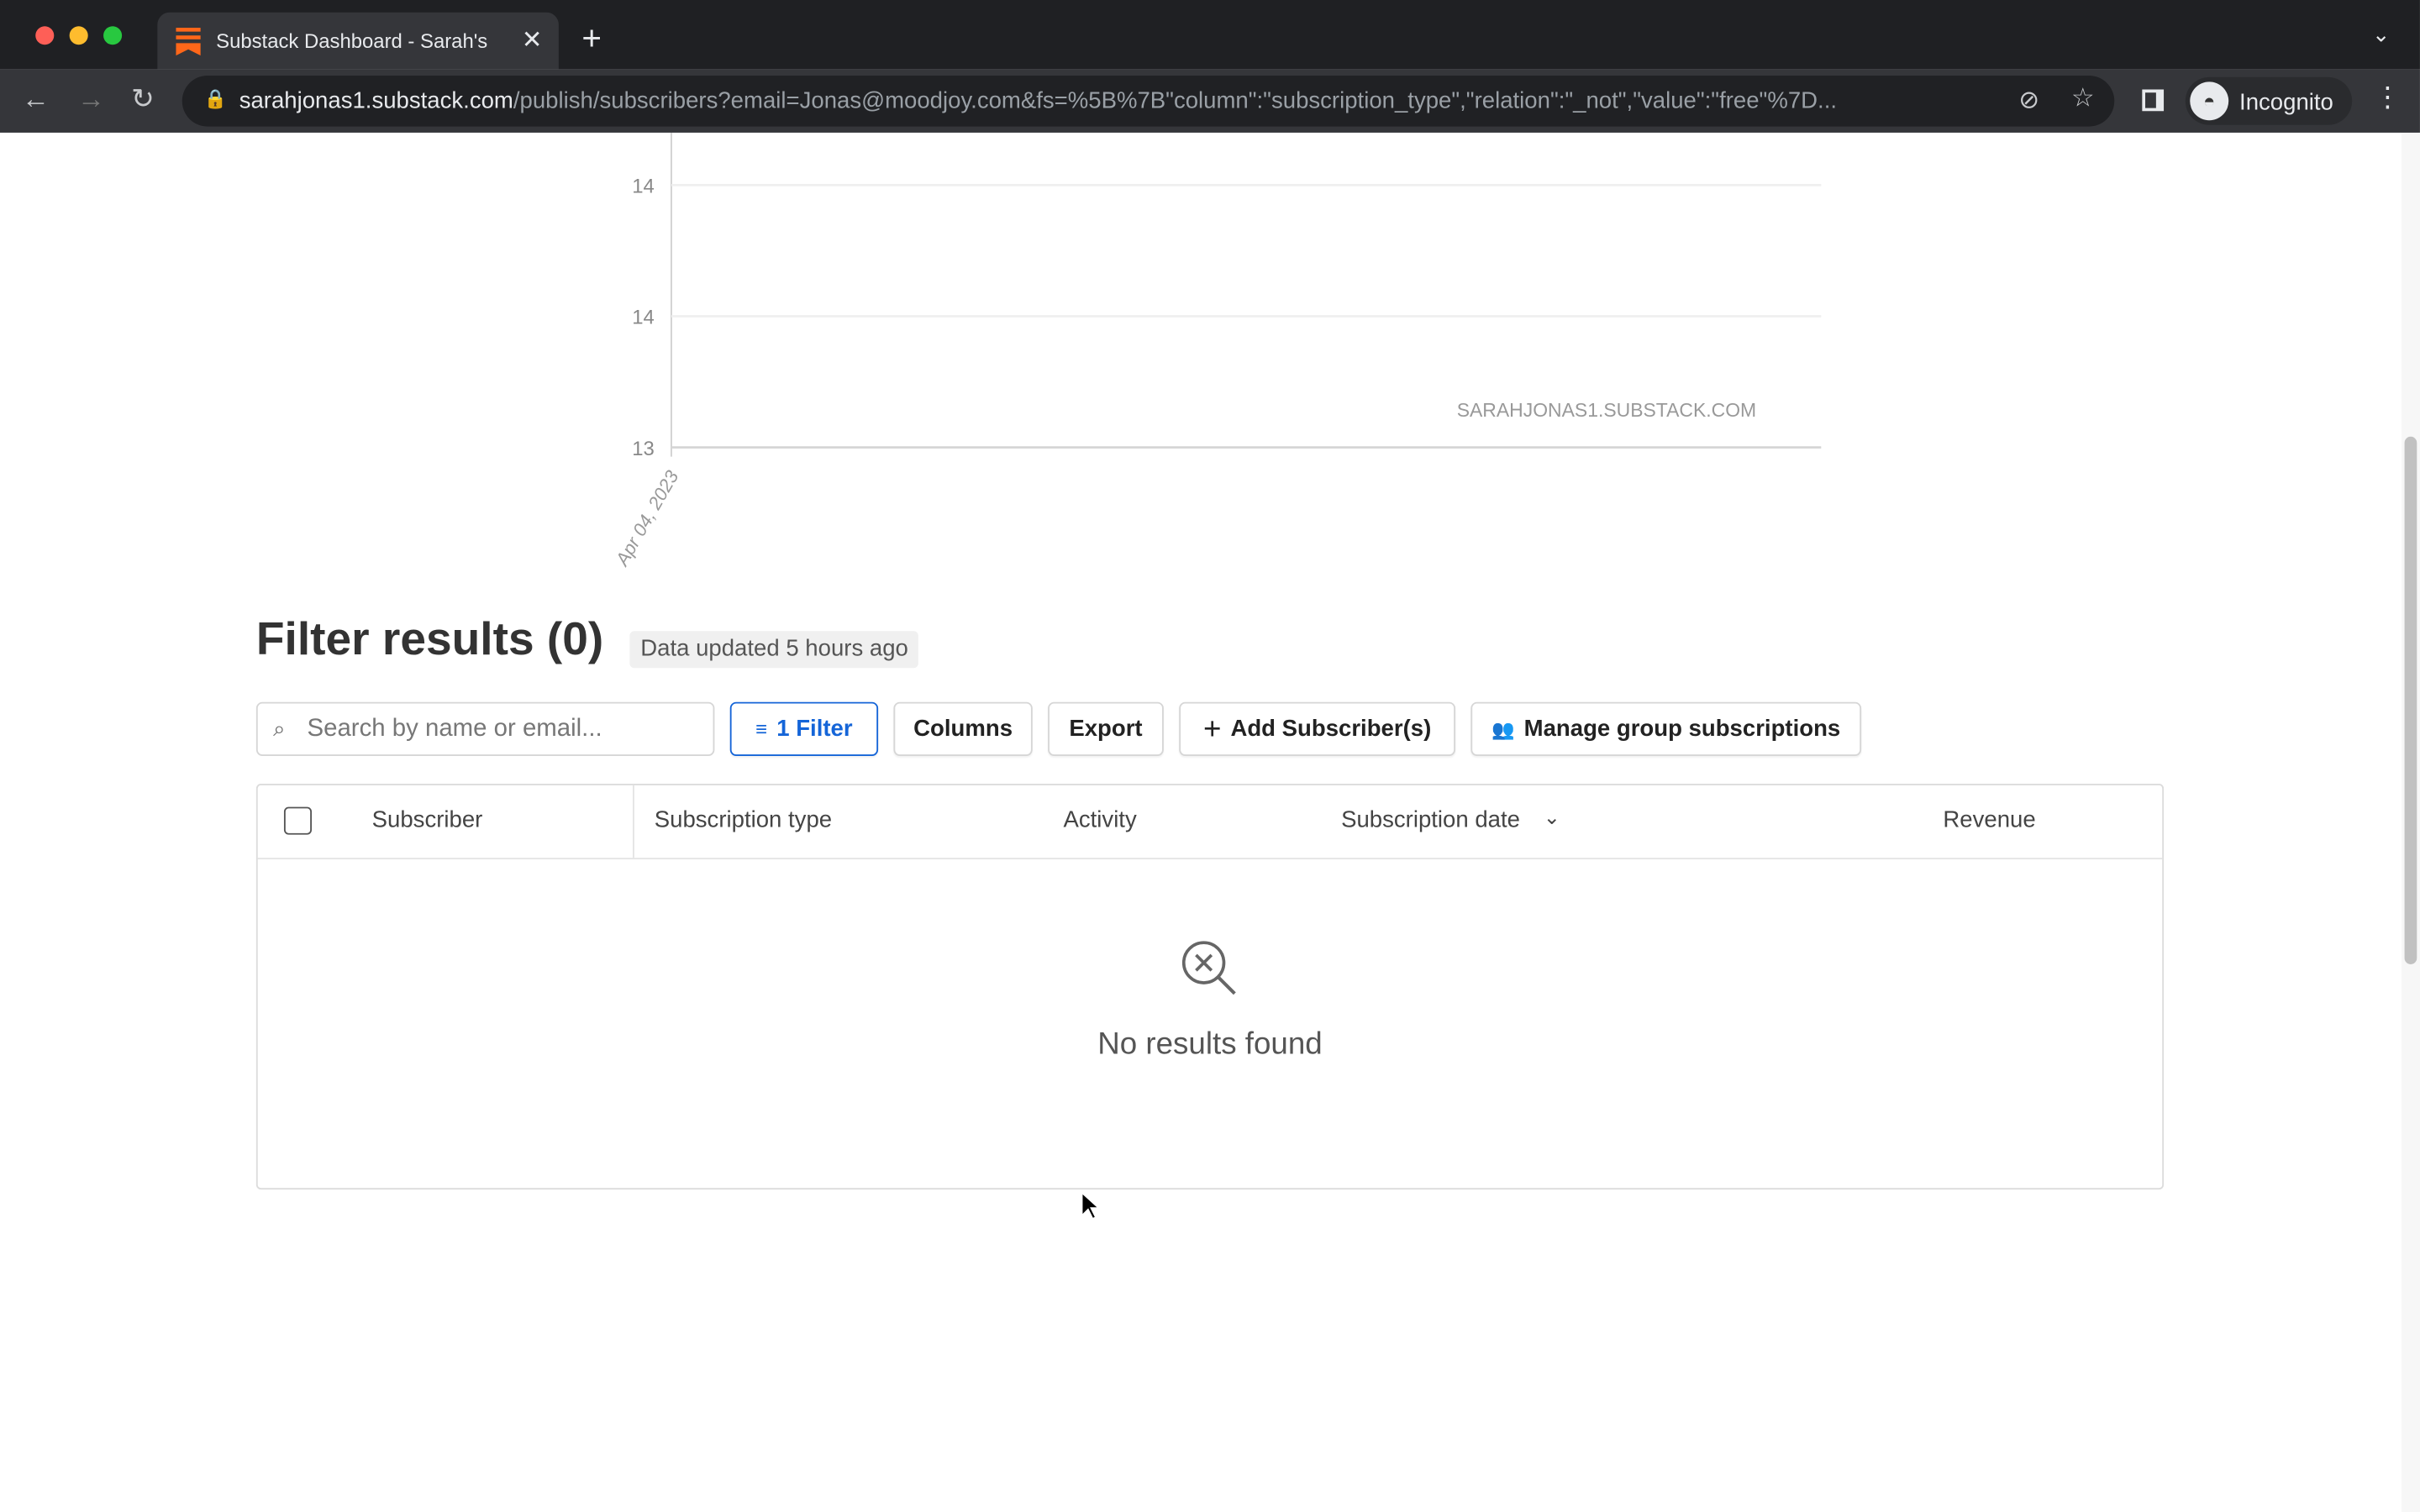 This screenshot has height=1512, width=2420. Describe the element at coordinates (814, 729) in the screenshot. I see `filter-label: 1 Filter` at that location.